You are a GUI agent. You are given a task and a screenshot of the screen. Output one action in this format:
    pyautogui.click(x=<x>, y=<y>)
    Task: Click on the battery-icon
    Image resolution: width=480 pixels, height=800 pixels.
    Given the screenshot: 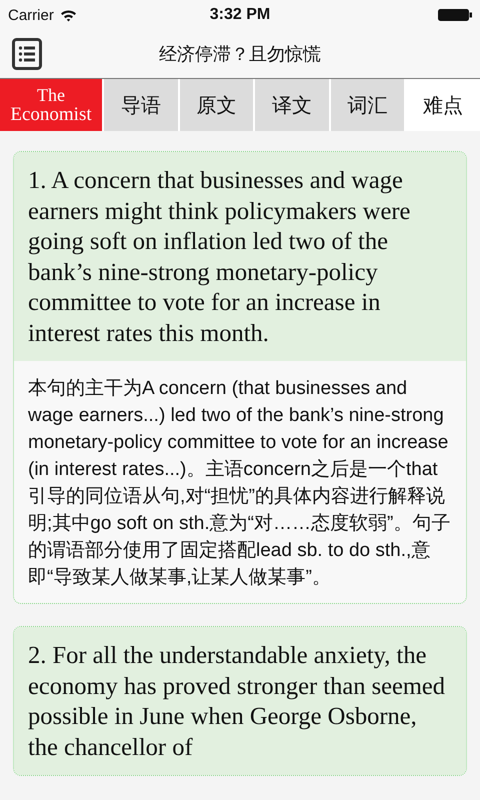 What is the action you would take?
    pyautogui.click(x=455, y=15)
    